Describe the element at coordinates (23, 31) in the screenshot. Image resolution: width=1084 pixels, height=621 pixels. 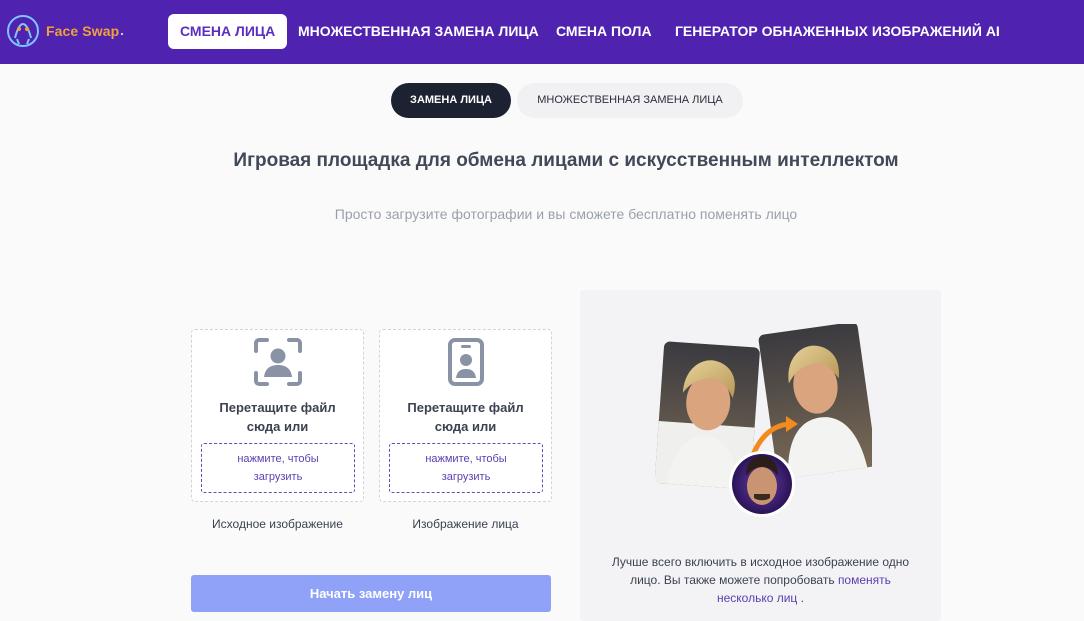
I see `face-swap-logo-icon` at that location.